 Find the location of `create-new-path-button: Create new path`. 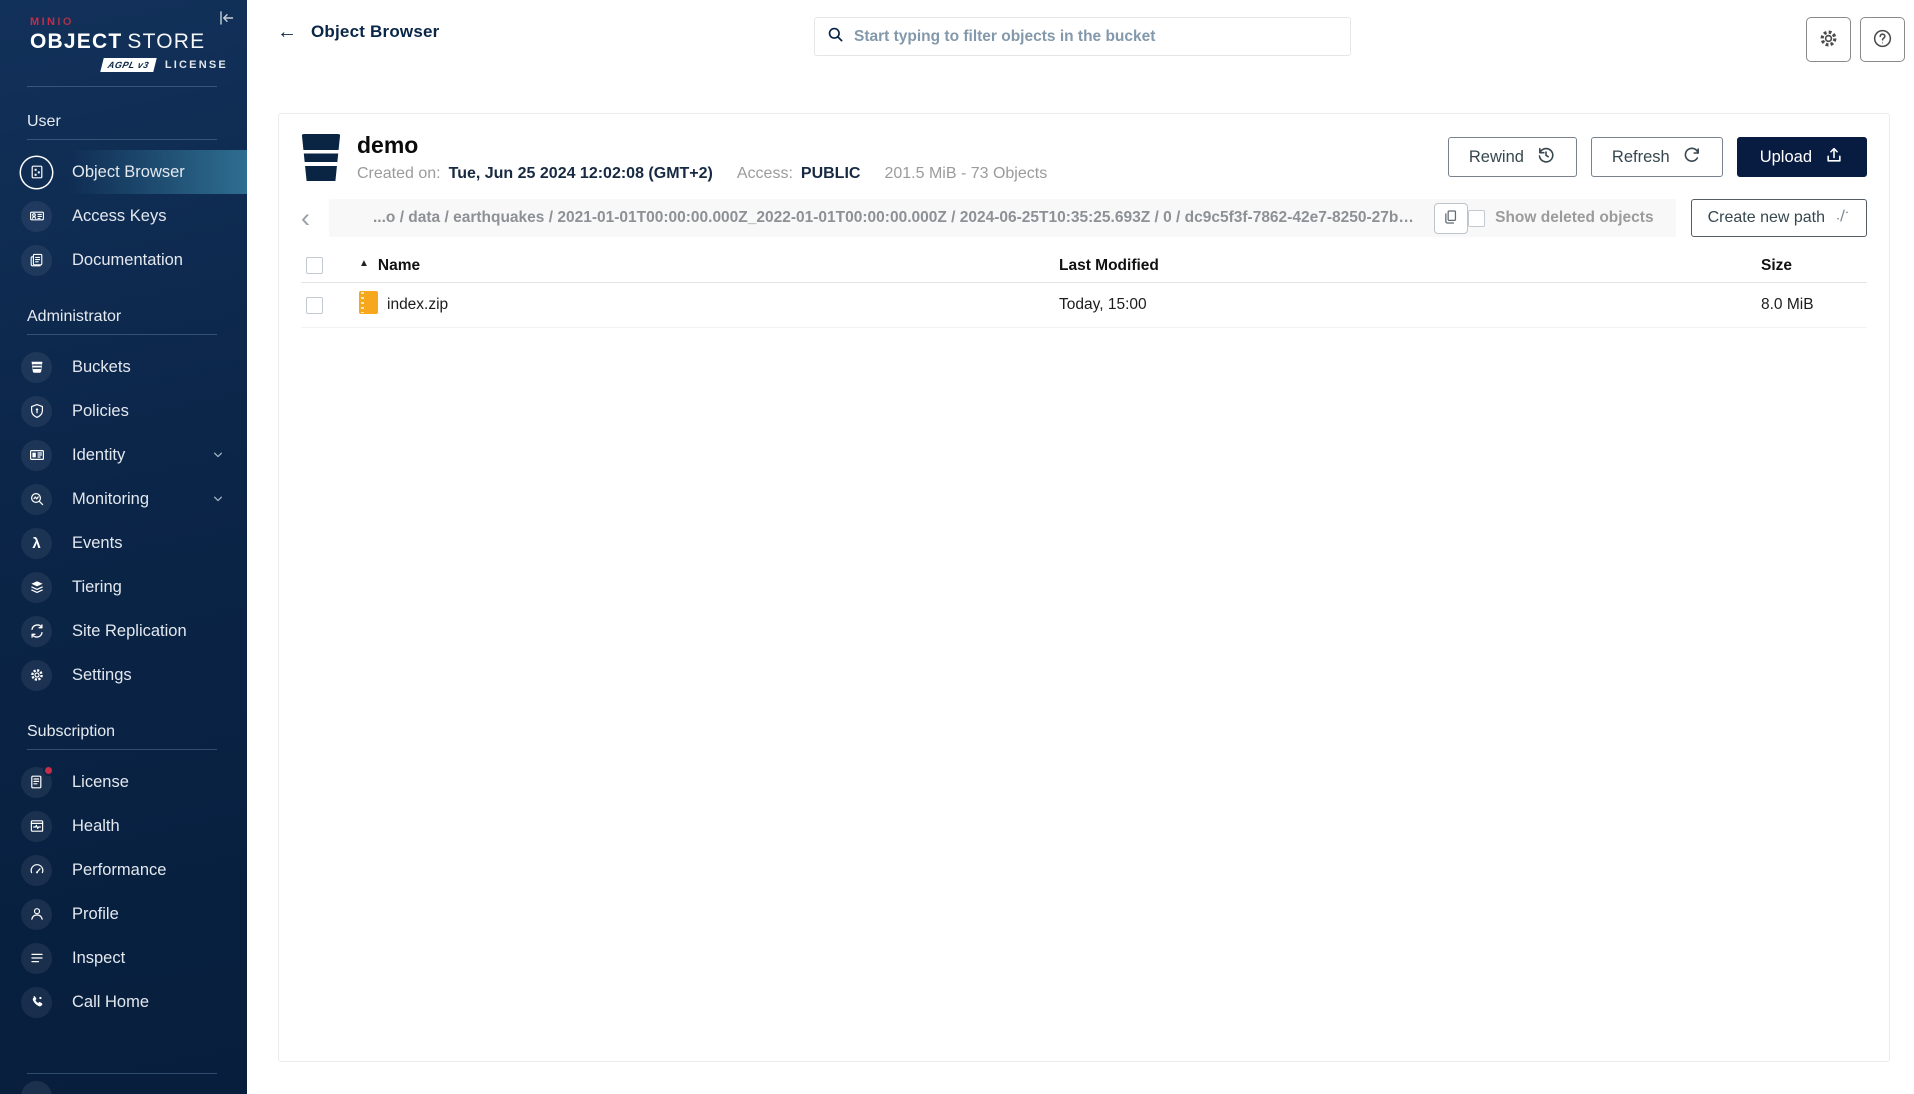

create-new-path-button: Create new path is located at coordinates (1778, 218).